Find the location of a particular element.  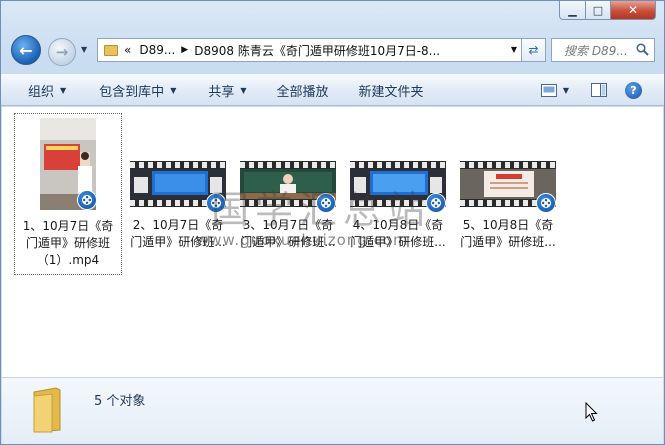

new-folder-button: 新建文件夹 is located at coordinates (391, 90).